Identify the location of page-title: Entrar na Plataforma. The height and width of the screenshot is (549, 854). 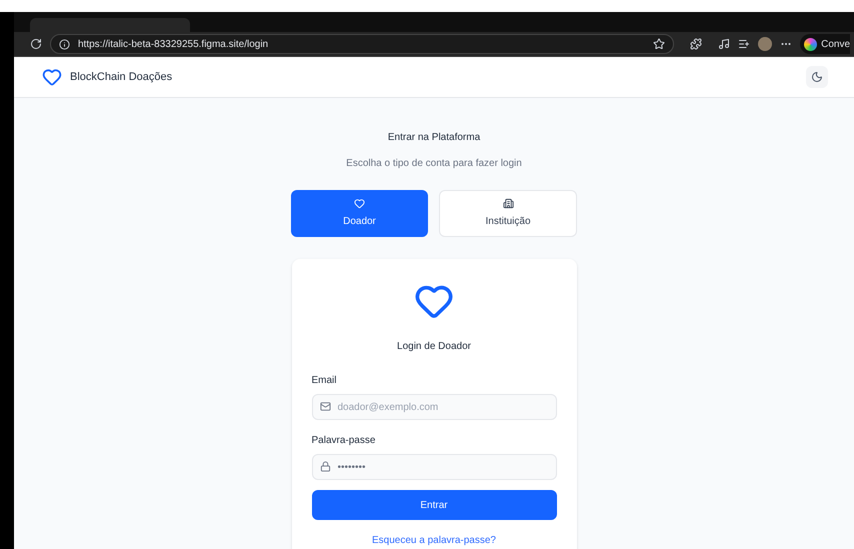
(434, 138).